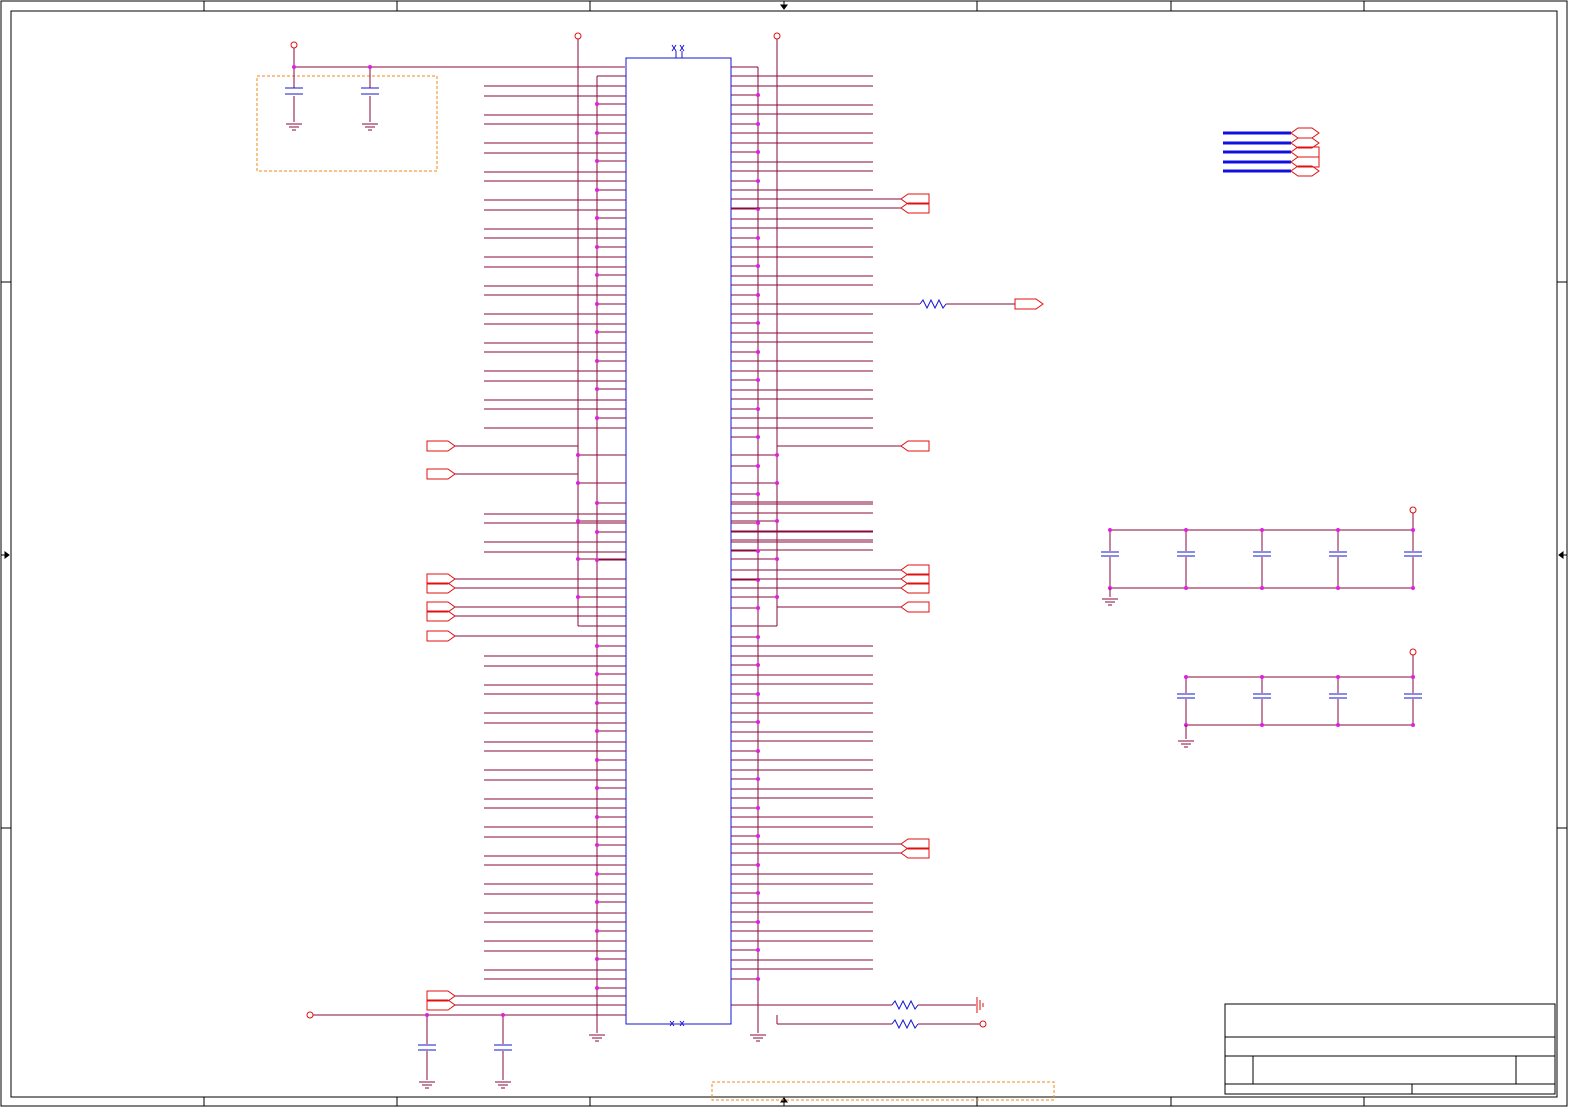  What do you see at coordinates (440, 106) in the screenshot?
I see `decoupling-group-top-left` at bounding box center [440, 106].